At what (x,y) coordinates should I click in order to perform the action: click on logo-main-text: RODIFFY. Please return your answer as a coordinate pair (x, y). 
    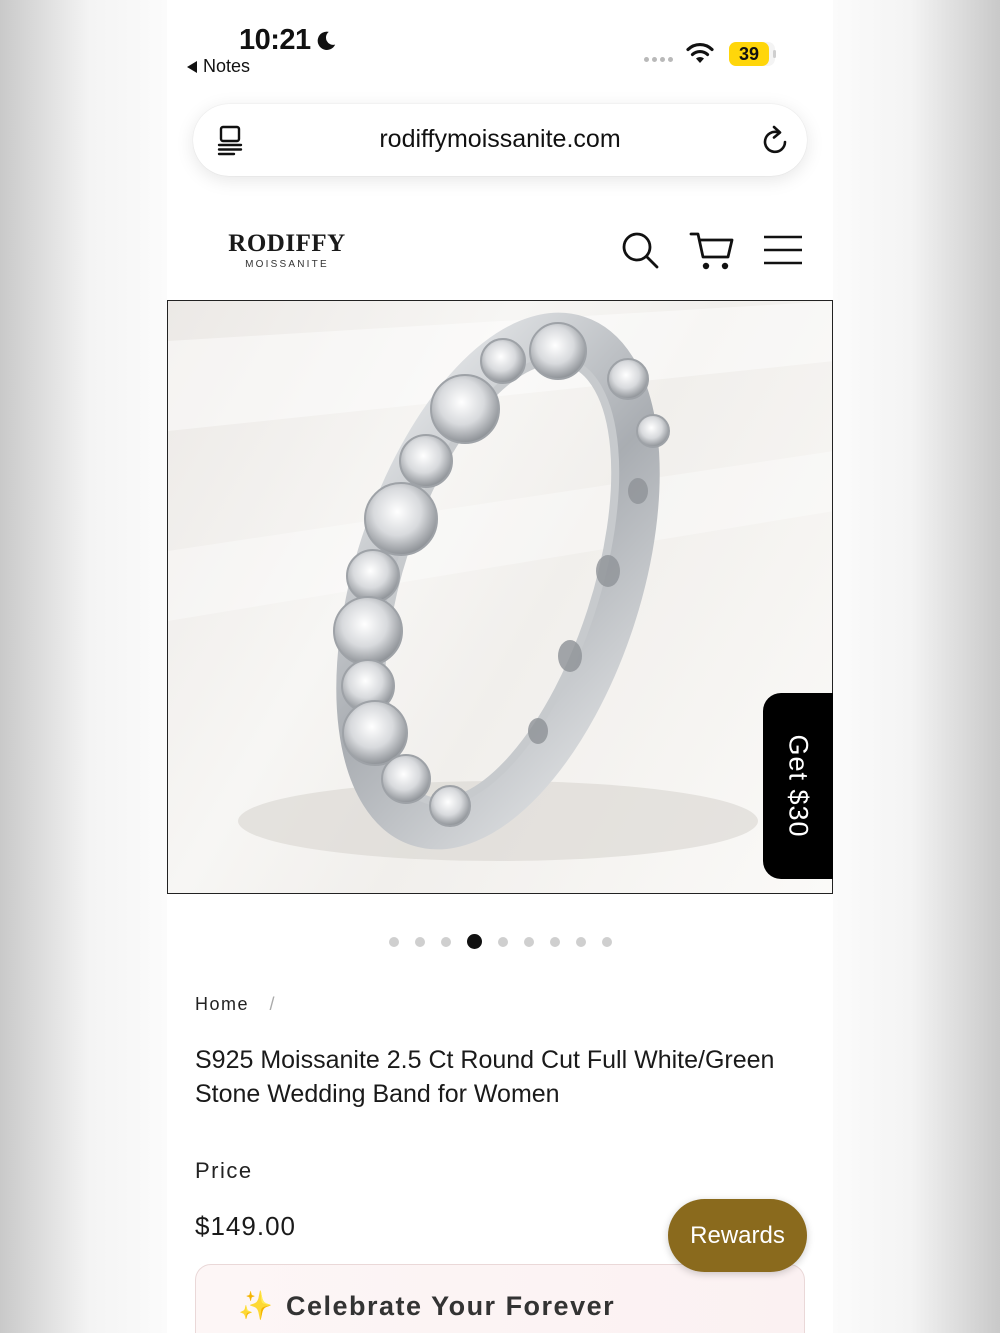
    Looking at the image, I should click on (287, 243).